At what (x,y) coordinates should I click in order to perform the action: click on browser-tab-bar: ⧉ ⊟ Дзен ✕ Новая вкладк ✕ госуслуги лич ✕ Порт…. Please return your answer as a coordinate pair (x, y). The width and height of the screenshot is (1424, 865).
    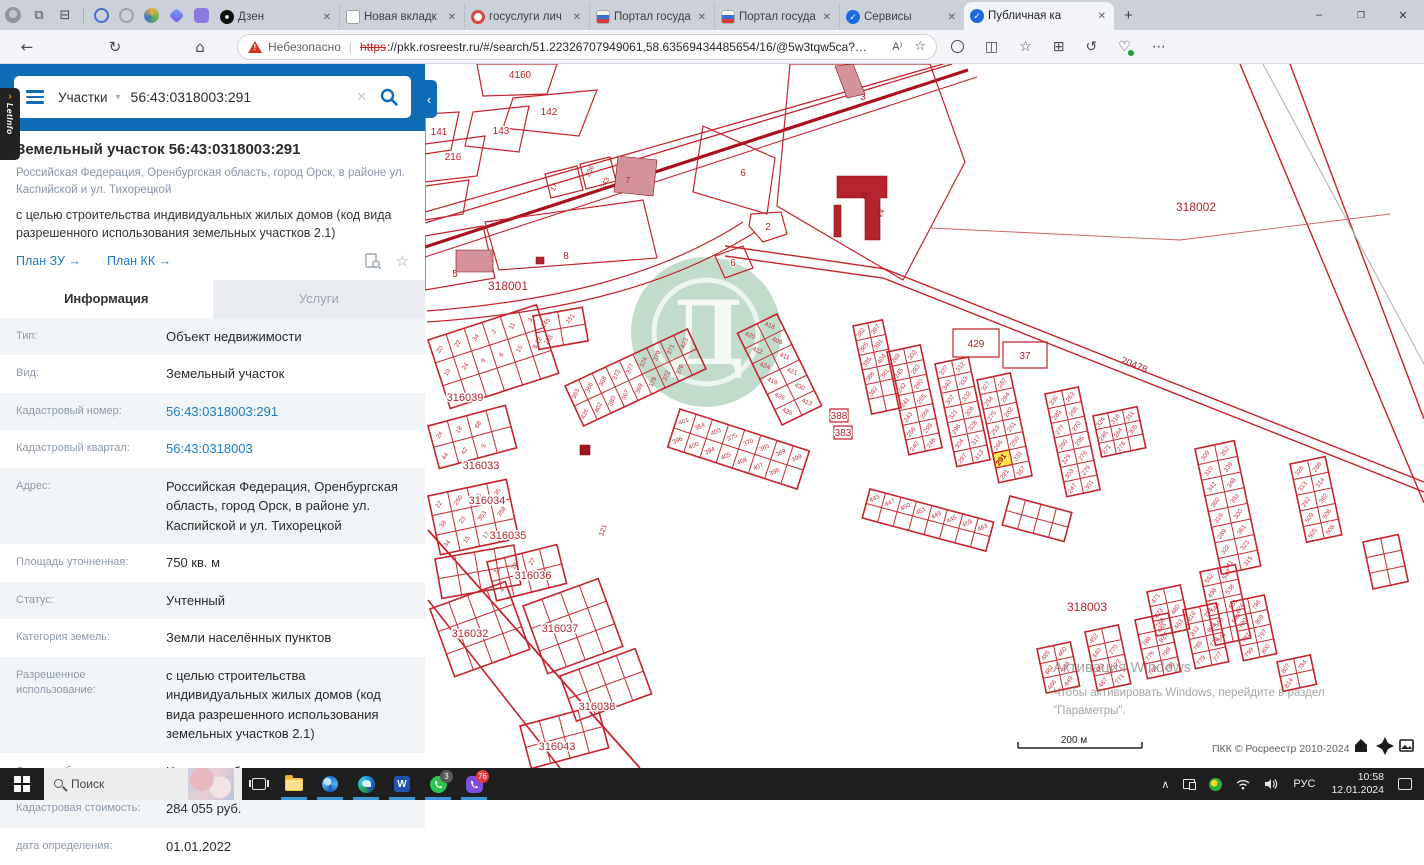
    Looking at the image, I should click on (712, 15).